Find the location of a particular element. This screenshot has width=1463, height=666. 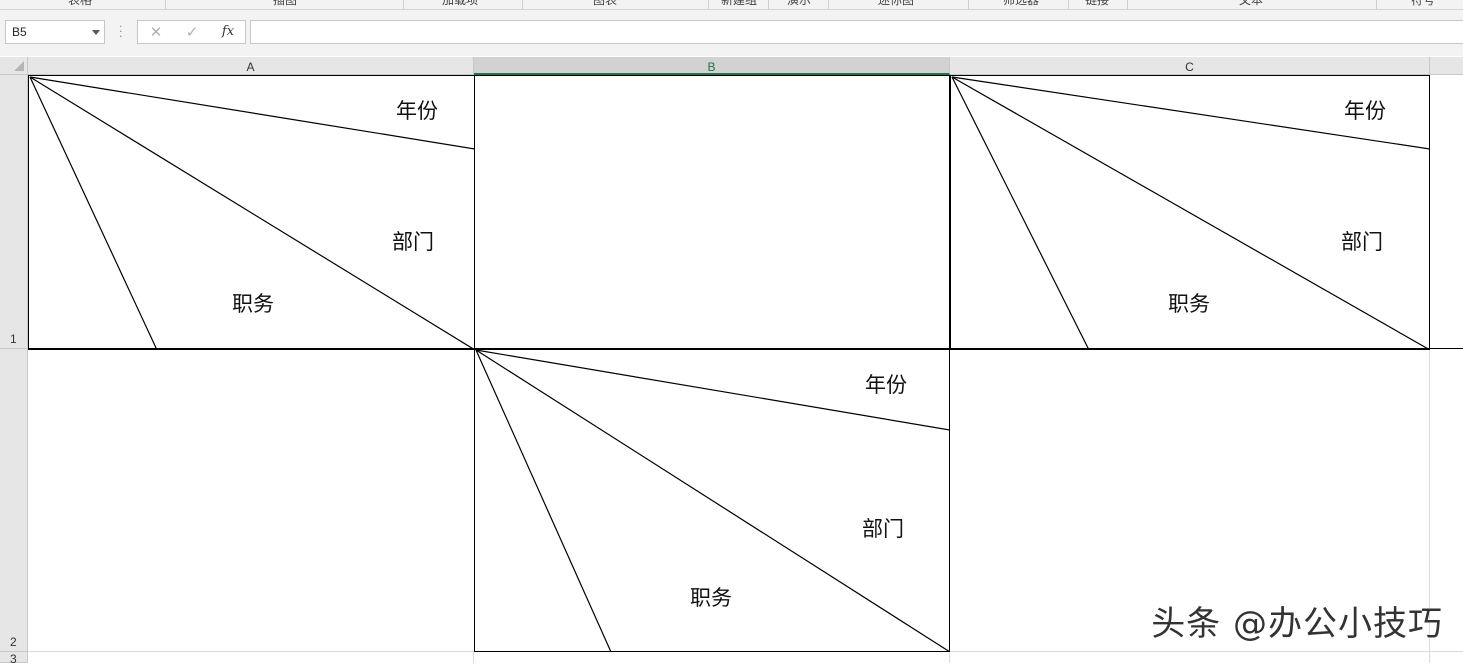

ribbon-group-symbols: 符号 is located at coordinates (1422, 3).